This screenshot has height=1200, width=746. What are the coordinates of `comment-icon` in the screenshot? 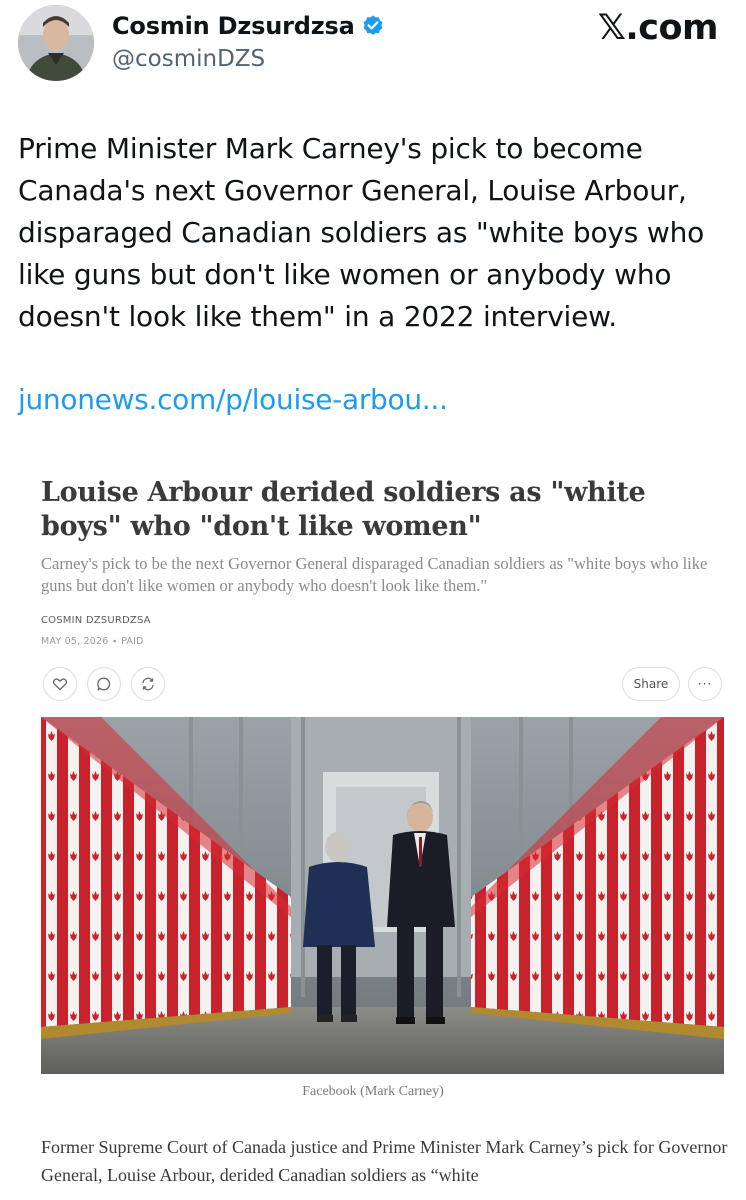 It's located at (104, 684).